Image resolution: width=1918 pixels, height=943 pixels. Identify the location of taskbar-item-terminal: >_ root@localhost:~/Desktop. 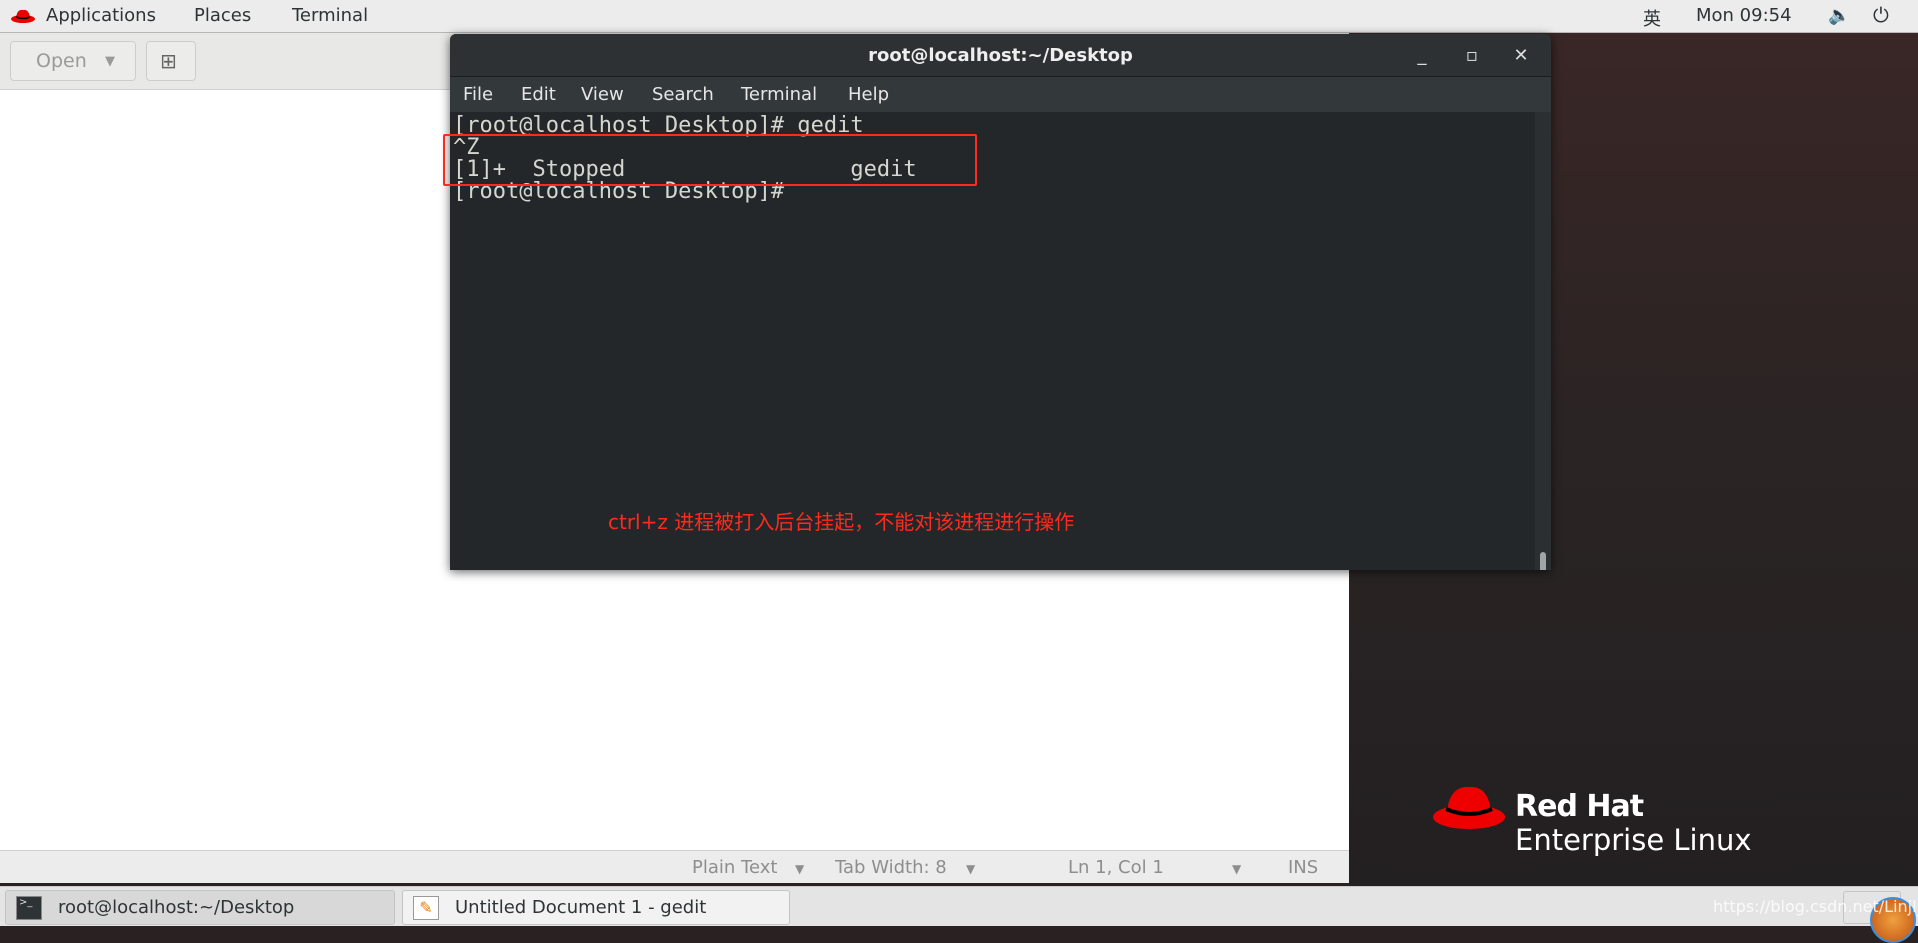
(200, 907).